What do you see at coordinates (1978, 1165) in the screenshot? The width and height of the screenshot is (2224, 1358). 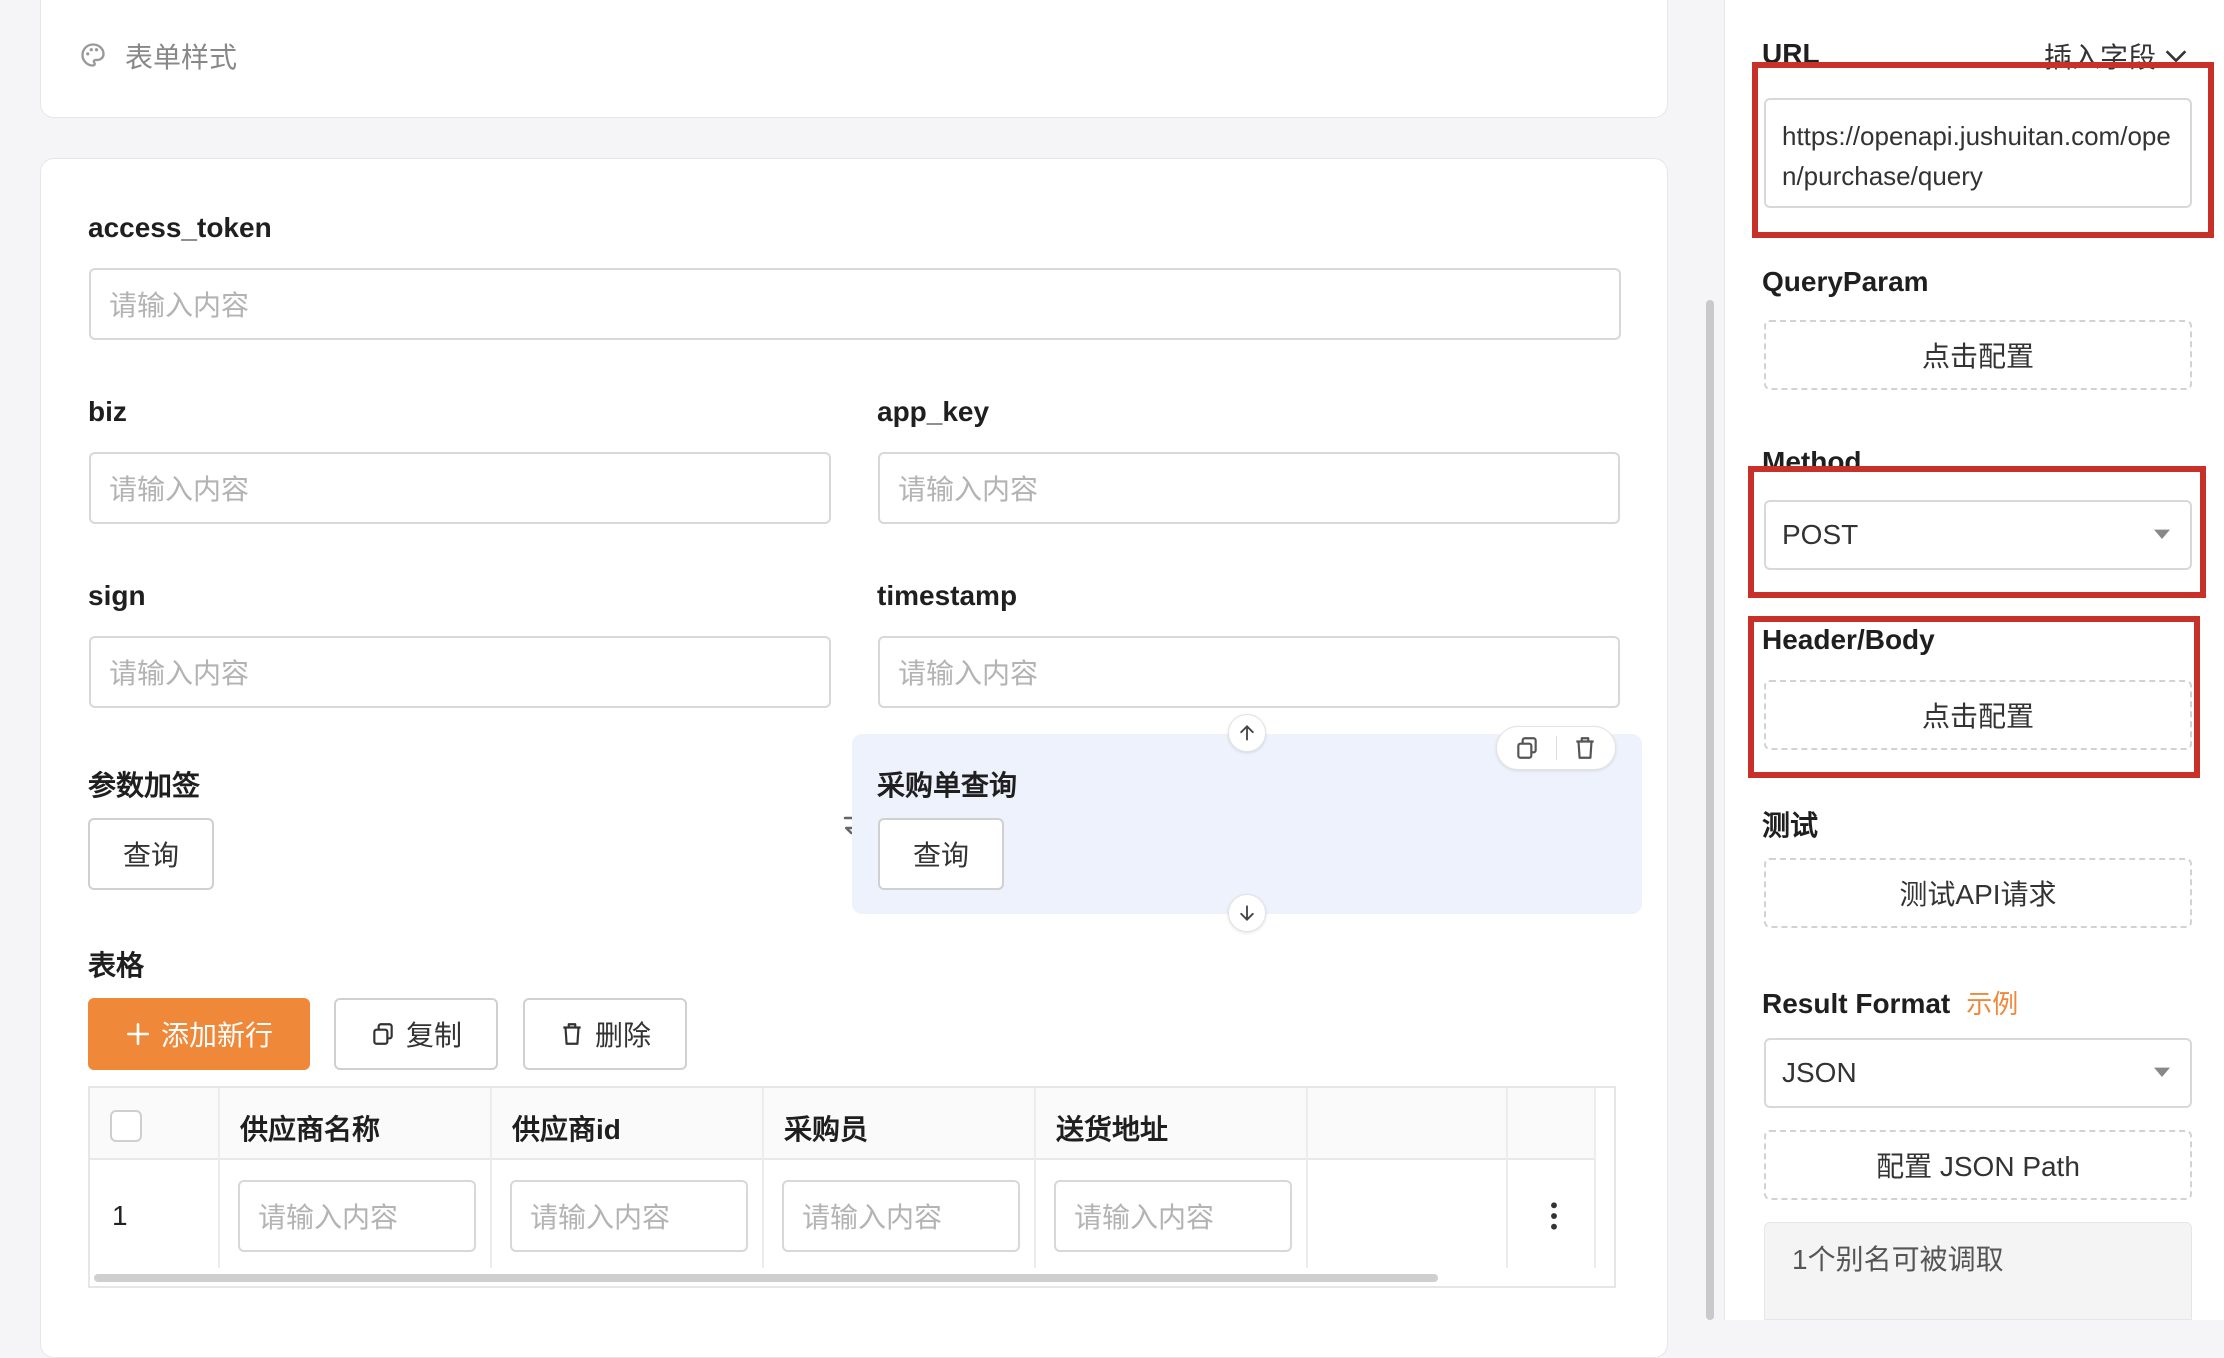 I see `json-path-config-button: 配置 JSON Path` at bounding box center [1978, 1165].